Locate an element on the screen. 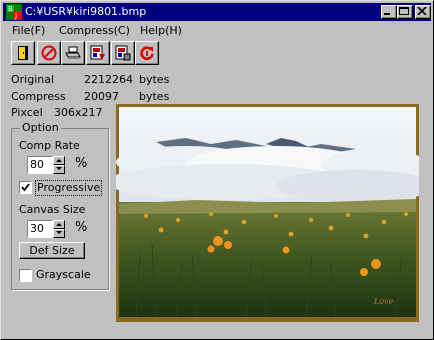 This screenshot has height=340, width=434. def-size-button: Def Size is located at coordinates (52, 250).